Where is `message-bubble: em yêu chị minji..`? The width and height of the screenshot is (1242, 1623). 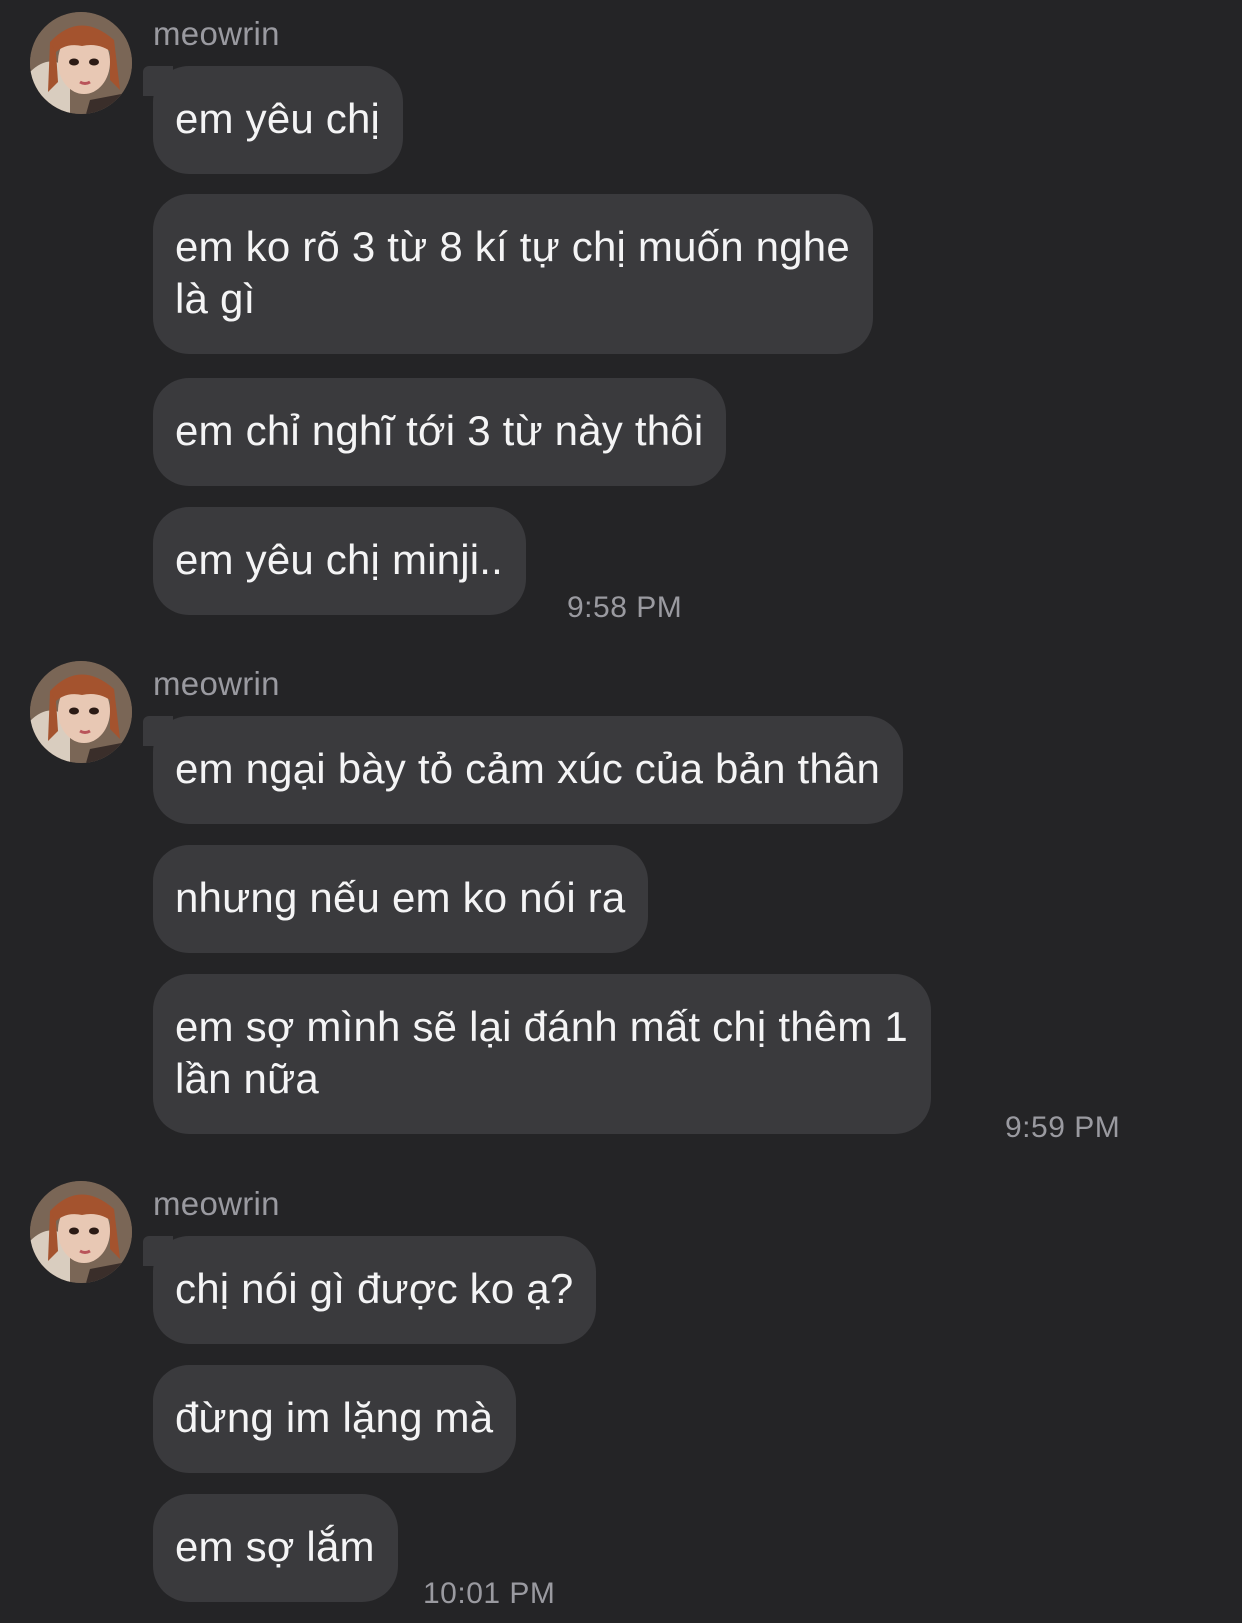 message-bubble: em yêu chị minji.. is located at coordinates (340, 561).